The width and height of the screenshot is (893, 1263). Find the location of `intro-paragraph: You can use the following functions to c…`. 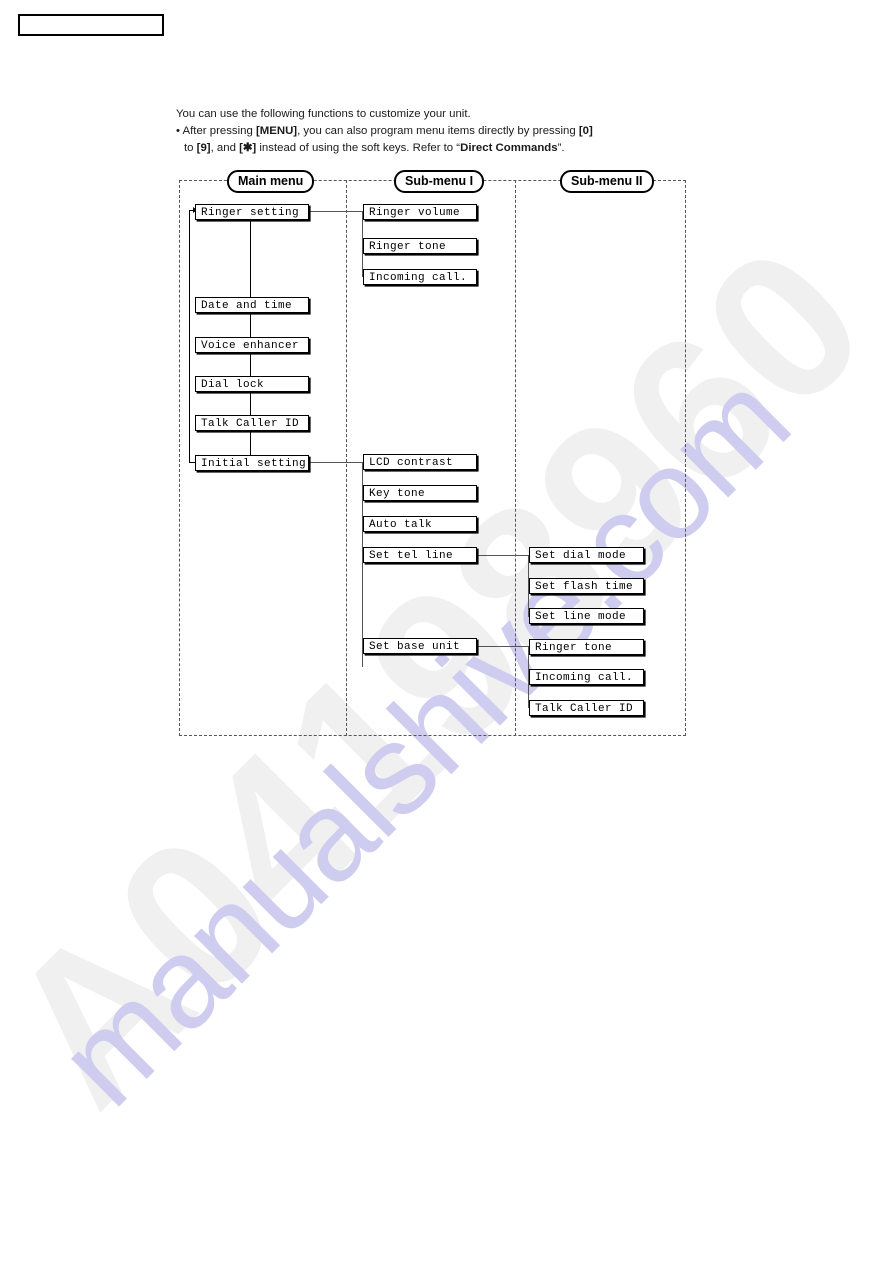

intro-paragraph: You can use the following functions to c… is located at coordinates (446, 131).